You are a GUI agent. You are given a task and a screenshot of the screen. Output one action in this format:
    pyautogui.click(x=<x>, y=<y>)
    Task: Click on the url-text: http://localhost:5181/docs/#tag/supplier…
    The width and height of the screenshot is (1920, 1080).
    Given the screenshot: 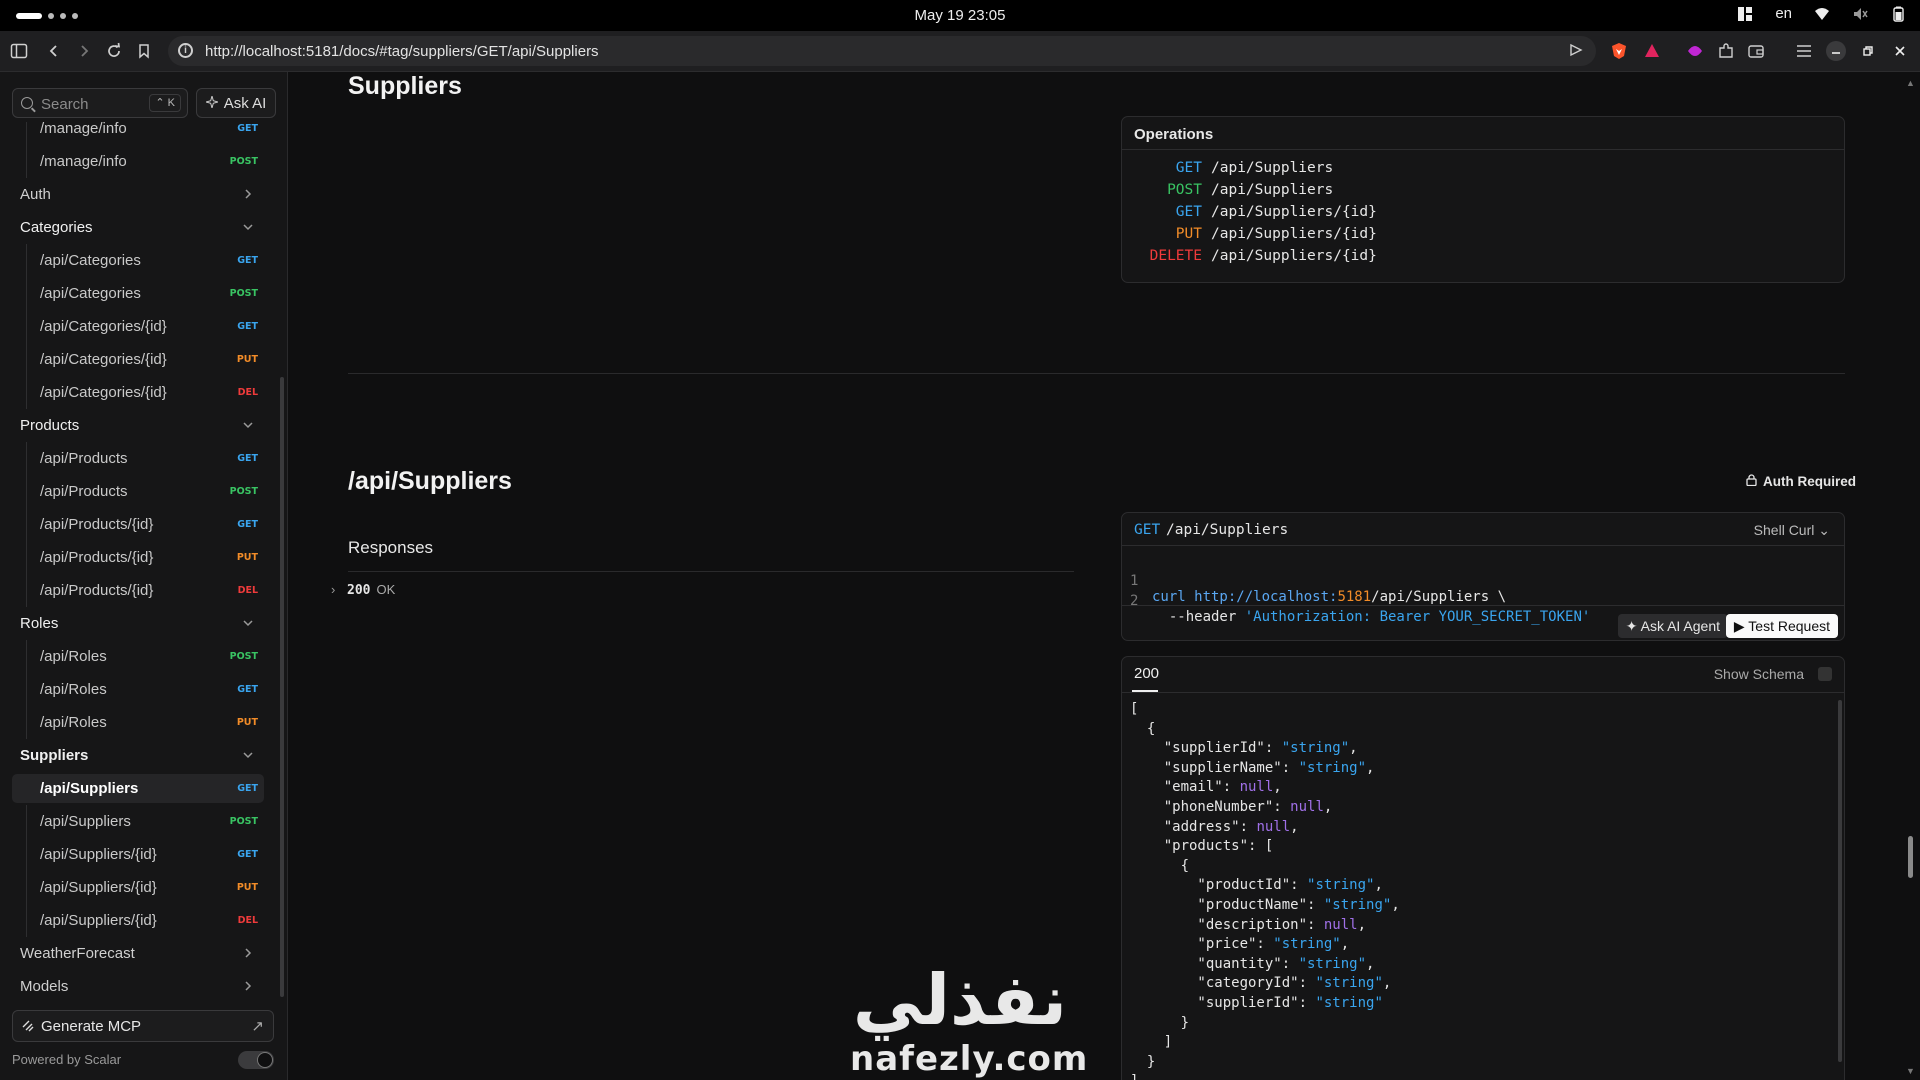 What is the action you would take?
    pyautogui.click(x=402, y=51)
    